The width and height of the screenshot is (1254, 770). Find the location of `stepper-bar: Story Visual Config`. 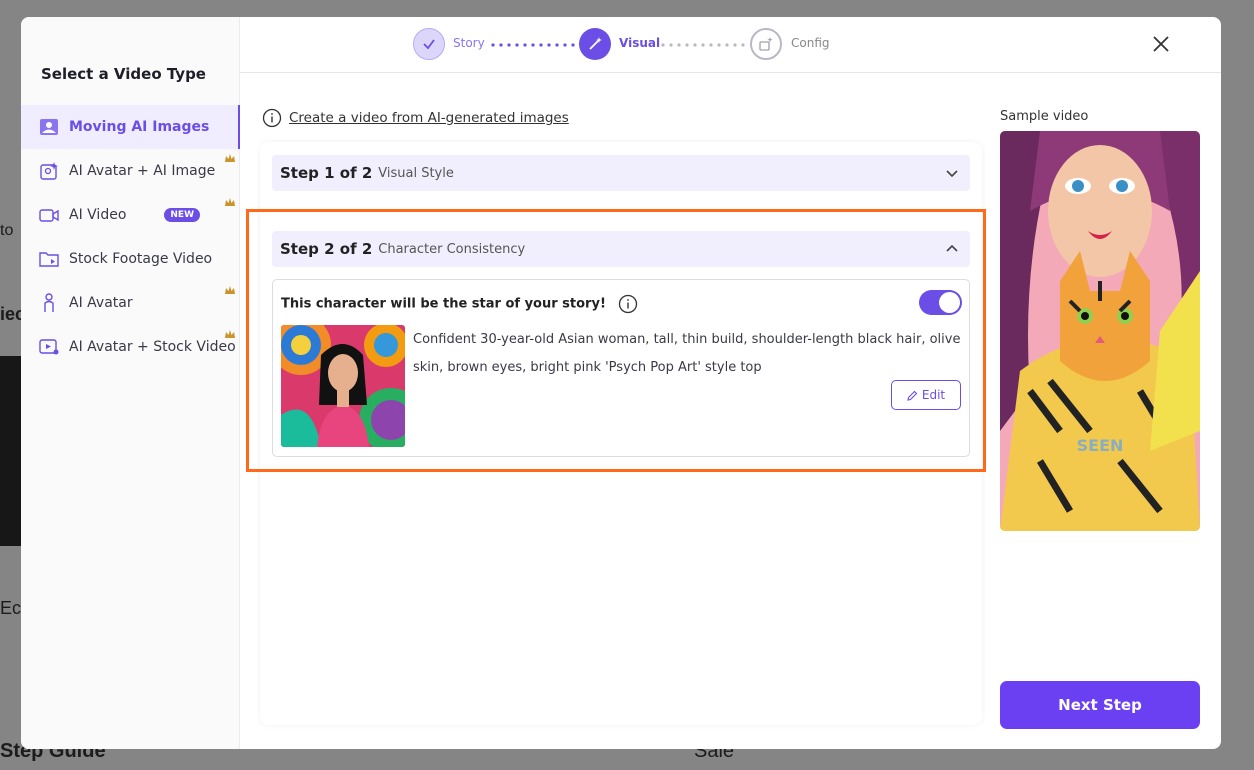

stepper-bar: Story Visual Config is located at coordinates (730, 45).